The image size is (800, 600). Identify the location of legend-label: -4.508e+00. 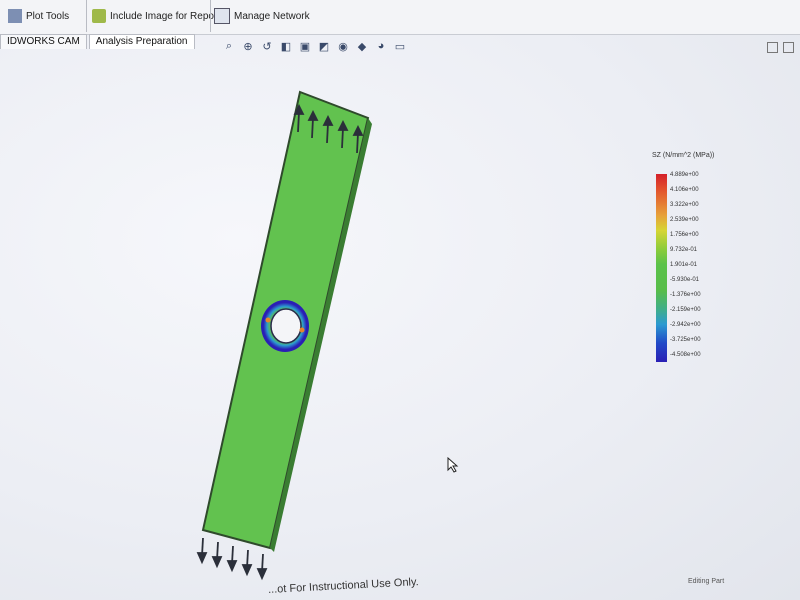
(685, 355).